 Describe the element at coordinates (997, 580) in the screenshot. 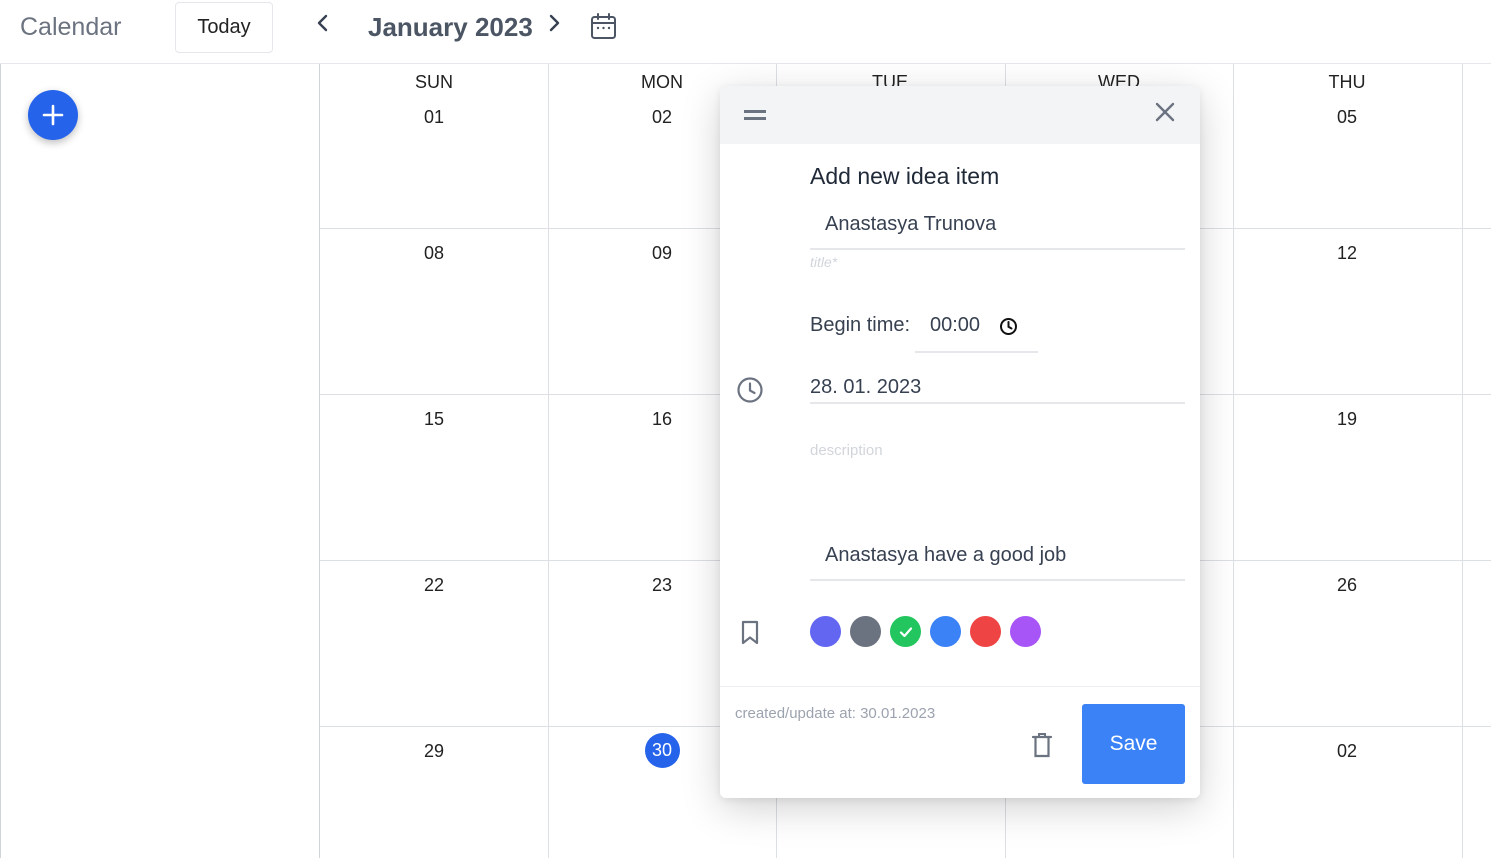

I see `description-underline` at that location.